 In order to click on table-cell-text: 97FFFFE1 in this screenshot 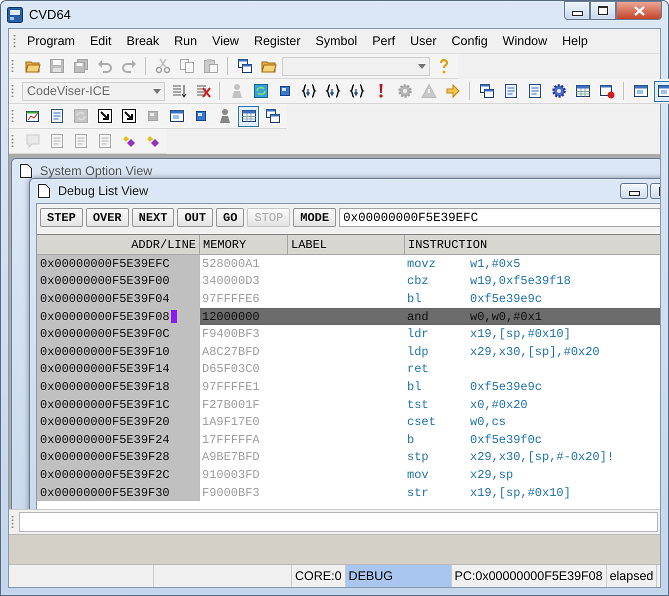, I will do `click(231, 387)`.